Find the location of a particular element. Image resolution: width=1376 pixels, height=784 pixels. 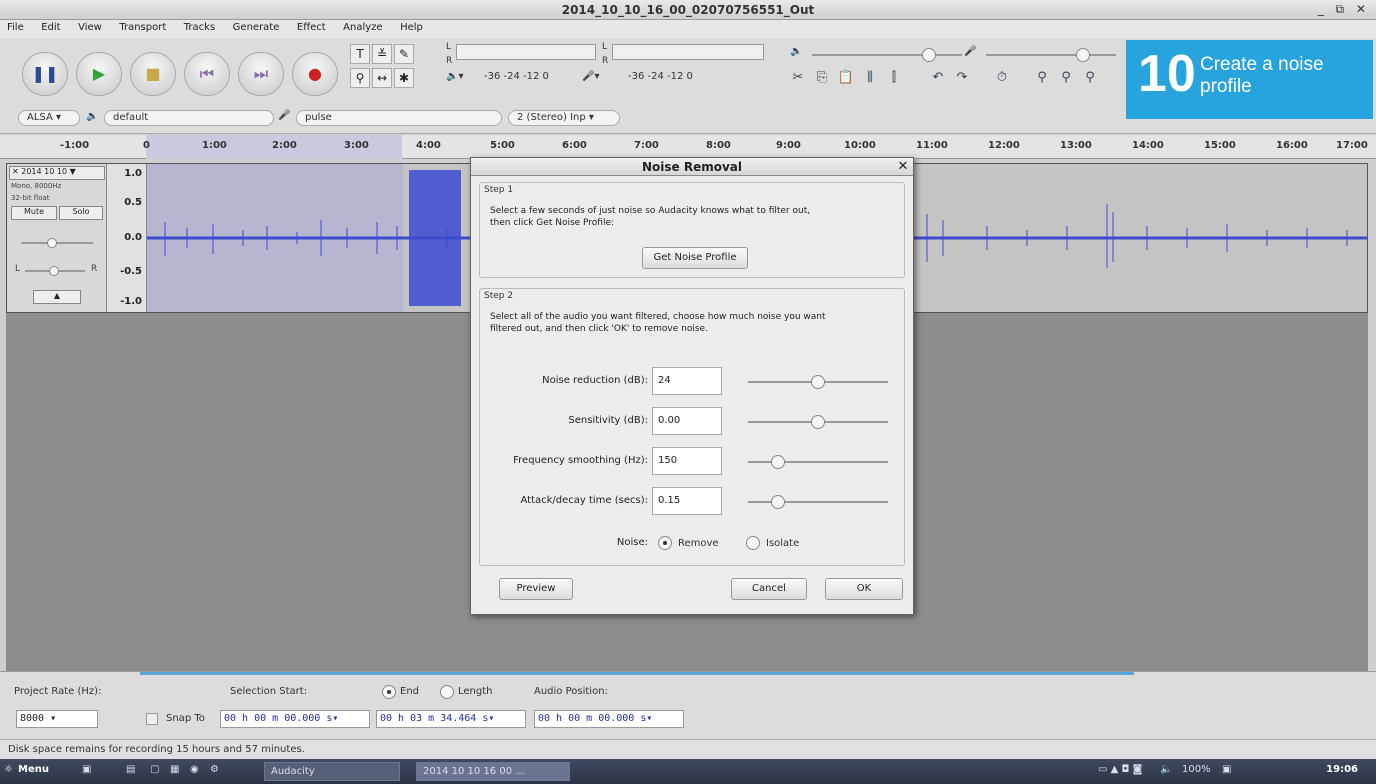

selection-tool: T is located at coordinates (360, 54).